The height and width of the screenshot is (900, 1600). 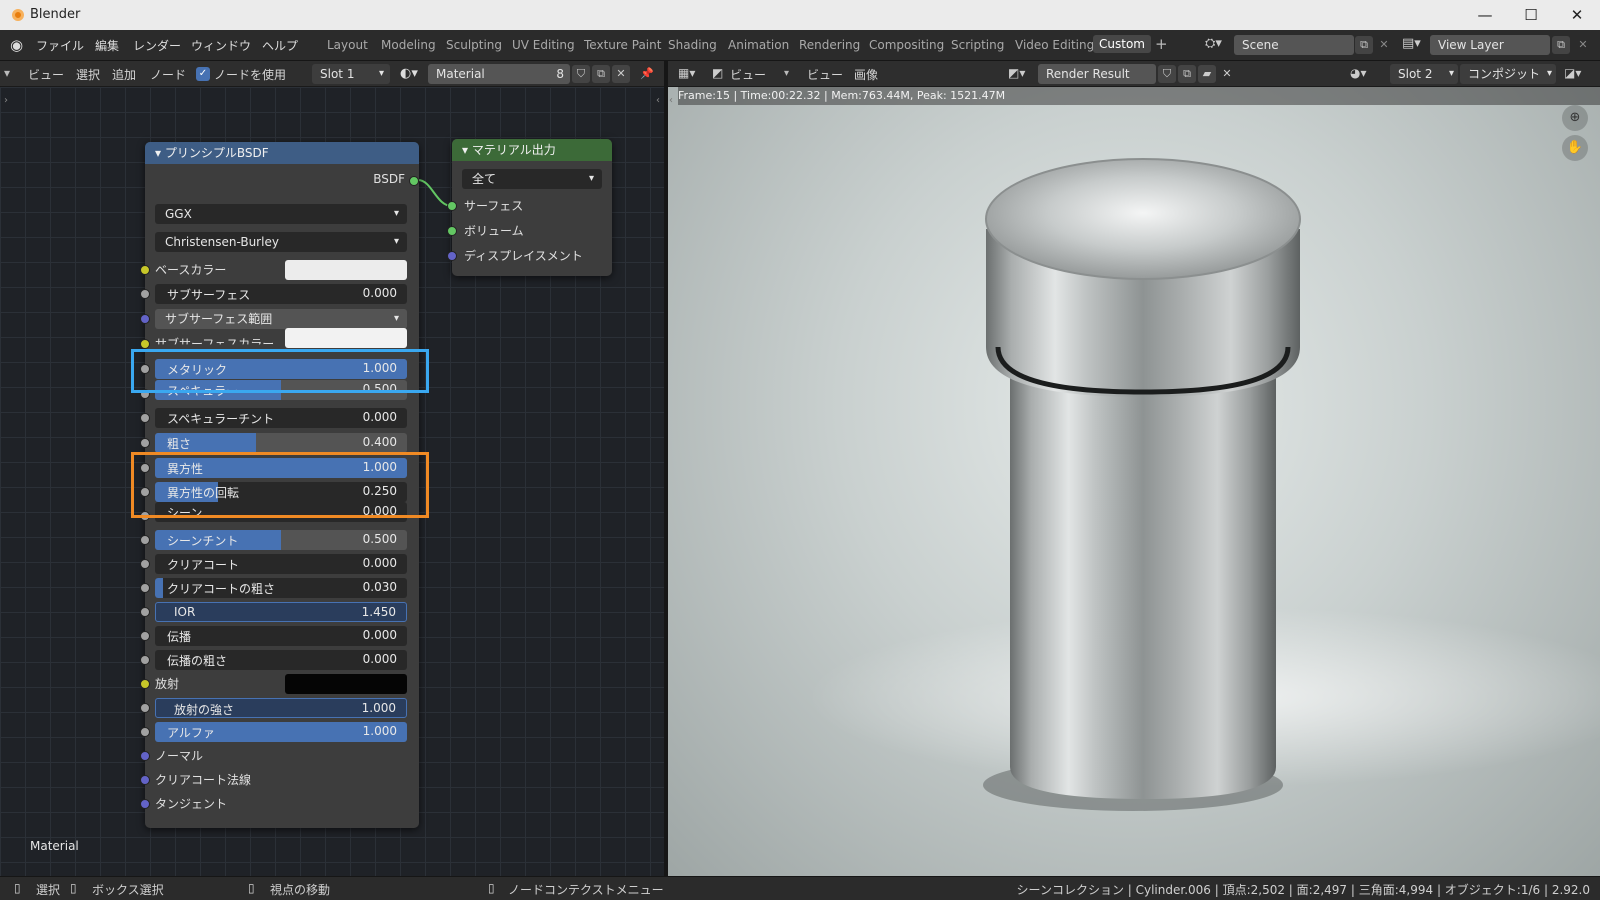 I want to click on node-menu-add: 追加, so click(x=124, y=74).